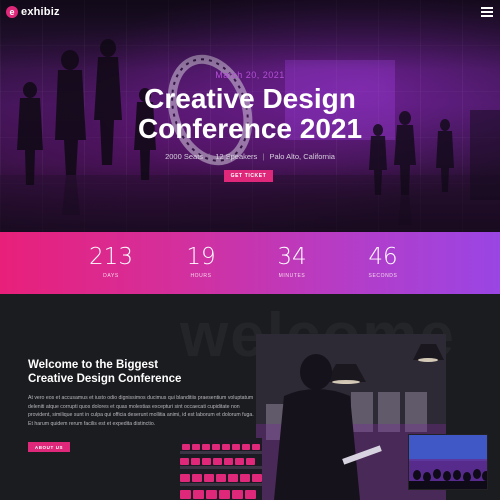 This screenshot has height=500, width=500. Describe the element at coordinates (184, 156) in the screenshot. I see `seats-count: 2000 Seats` at that location.